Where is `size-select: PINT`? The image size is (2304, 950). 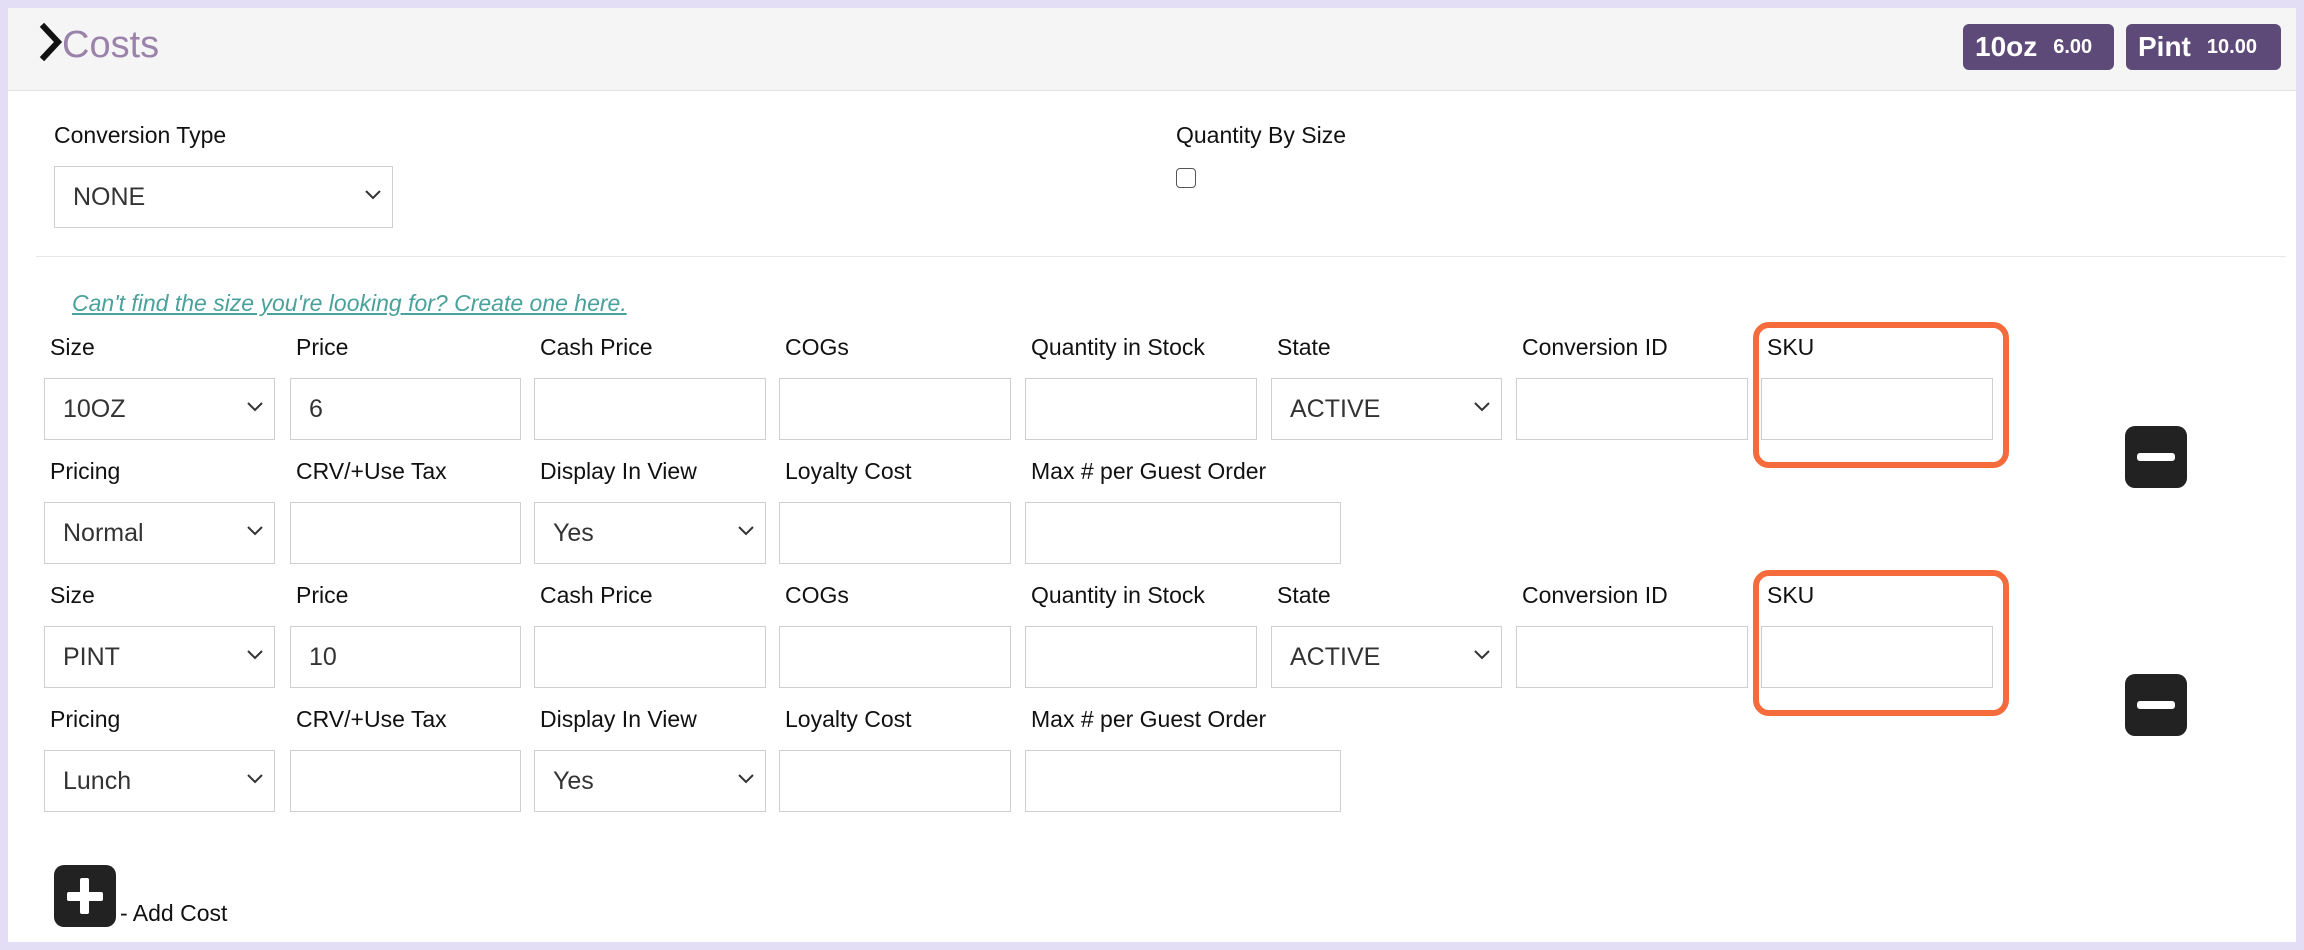
size-select: PINT is located at coordinates (159, 657).